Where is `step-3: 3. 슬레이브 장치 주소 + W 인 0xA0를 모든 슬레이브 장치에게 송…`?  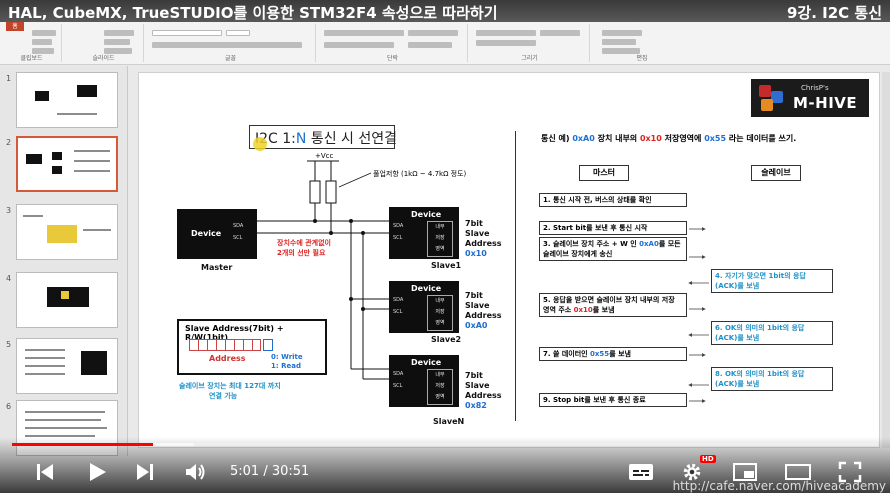 step-3: 3. 슬레이브 장치 주소 + W 인 0xA0를 모든 슬레이브 장치에게 송… is located at coordinates (613, 249).